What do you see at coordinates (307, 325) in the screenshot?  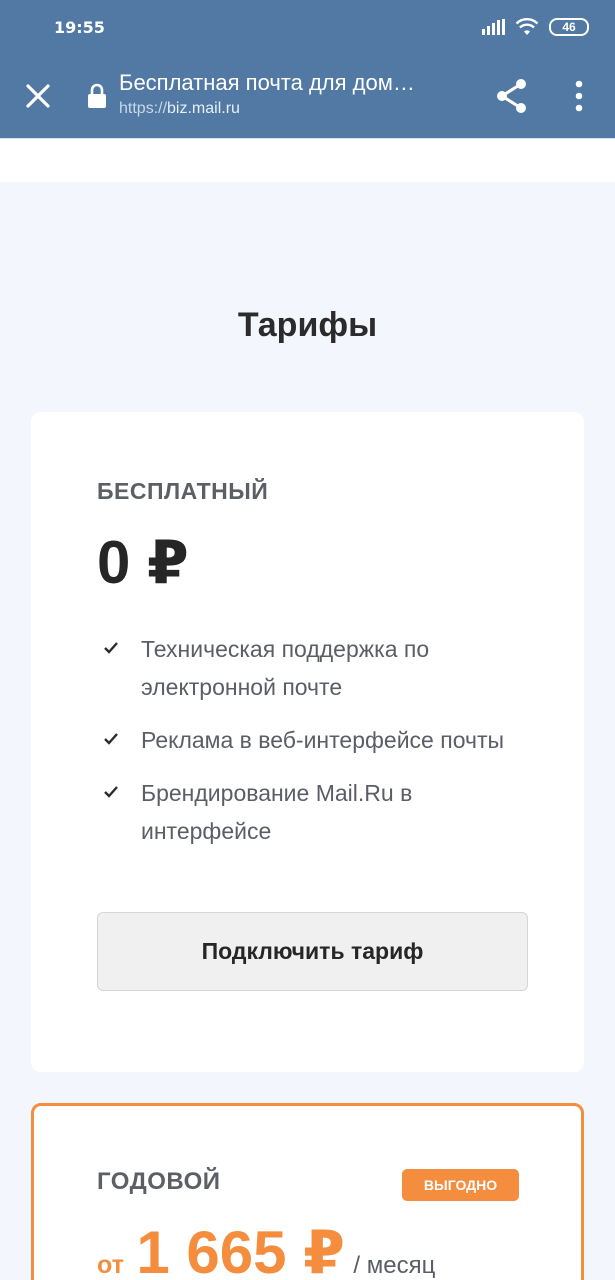 I see `section-title: Тарифы` at bounding box center [307, 325].